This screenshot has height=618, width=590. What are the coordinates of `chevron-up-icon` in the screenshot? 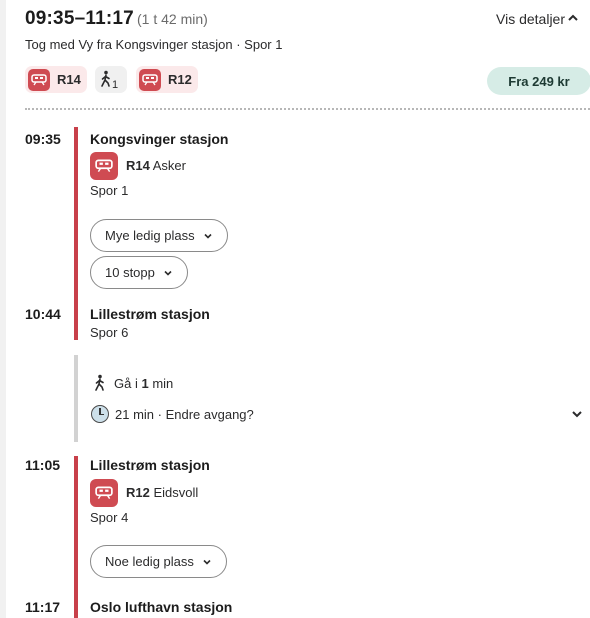 It's located at (573, 18).